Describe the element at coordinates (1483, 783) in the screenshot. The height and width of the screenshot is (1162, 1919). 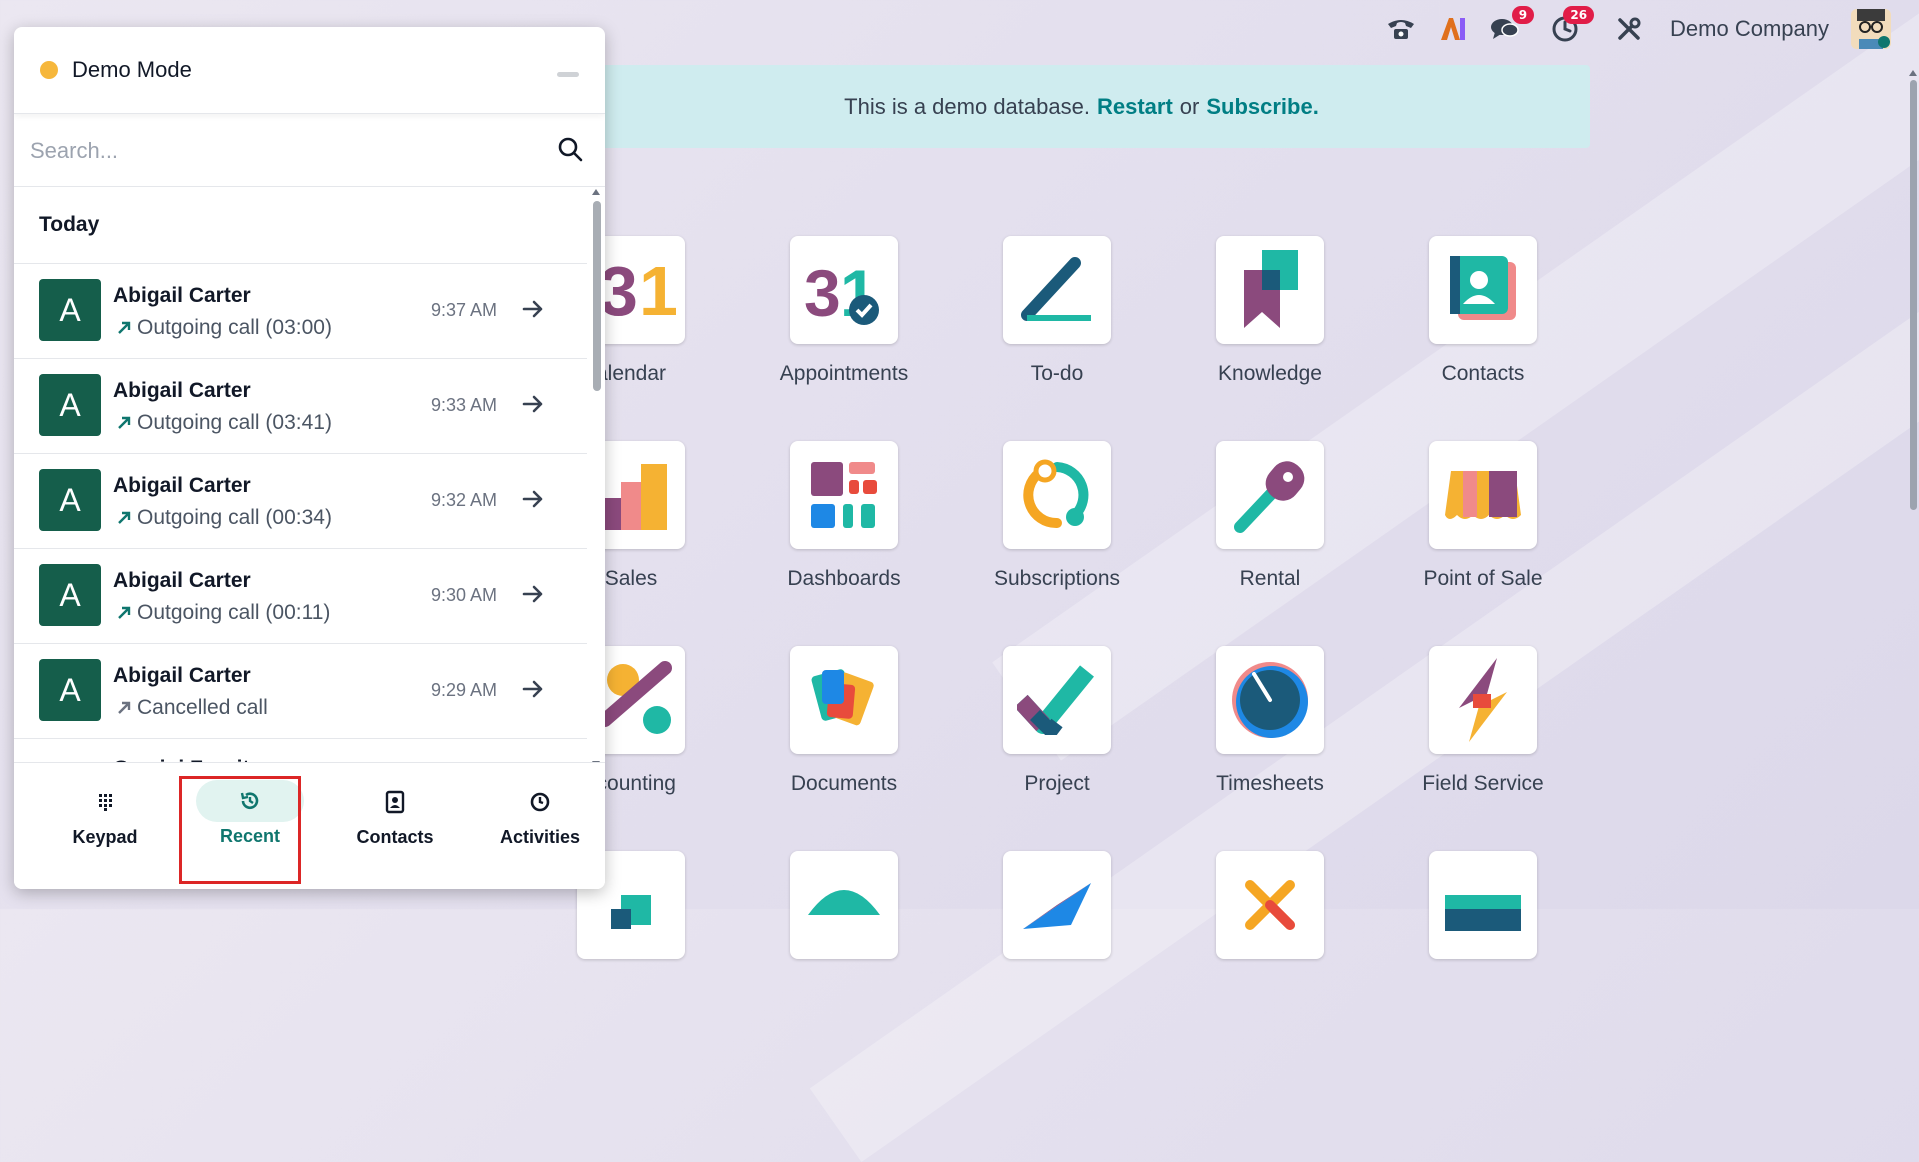
I see `app-label: Field Service` at that location.